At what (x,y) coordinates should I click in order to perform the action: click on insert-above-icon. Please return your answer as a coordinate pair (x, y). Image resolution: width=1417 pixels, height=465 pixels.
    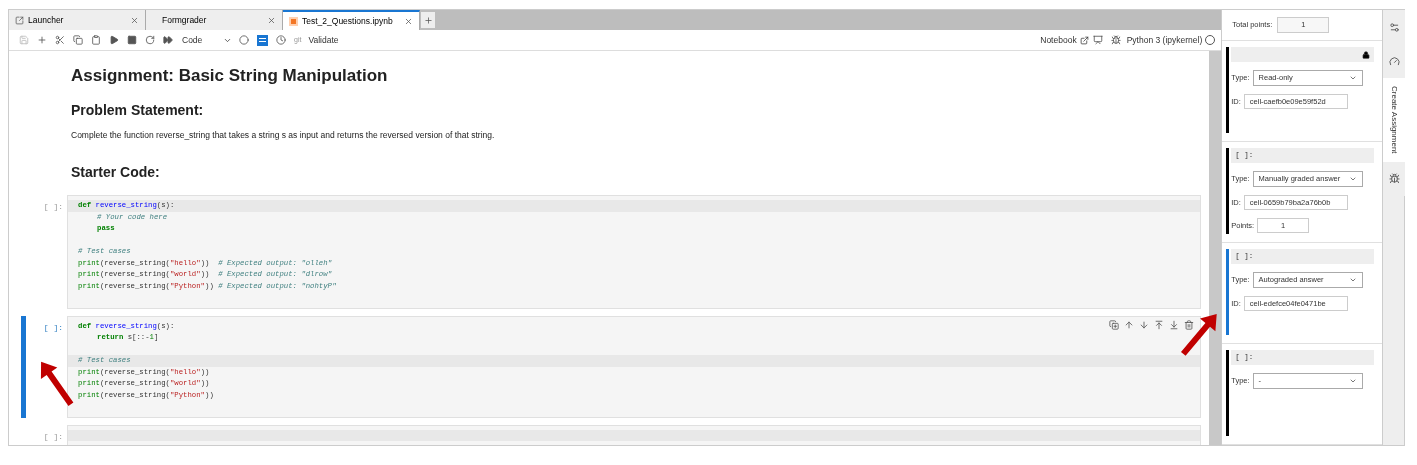
    Looking at the image, I should click on (1159, 324).